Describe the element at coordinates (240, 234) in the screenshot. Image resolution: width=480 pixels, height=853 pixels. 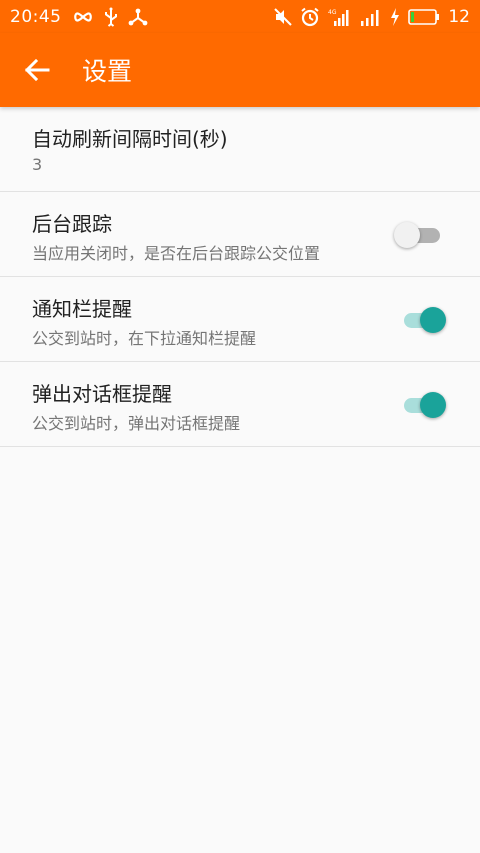
I see `setting-background-tracking: 后台跟踪 当应用关闭时，是否在后台跟踪公交位置` at that location.